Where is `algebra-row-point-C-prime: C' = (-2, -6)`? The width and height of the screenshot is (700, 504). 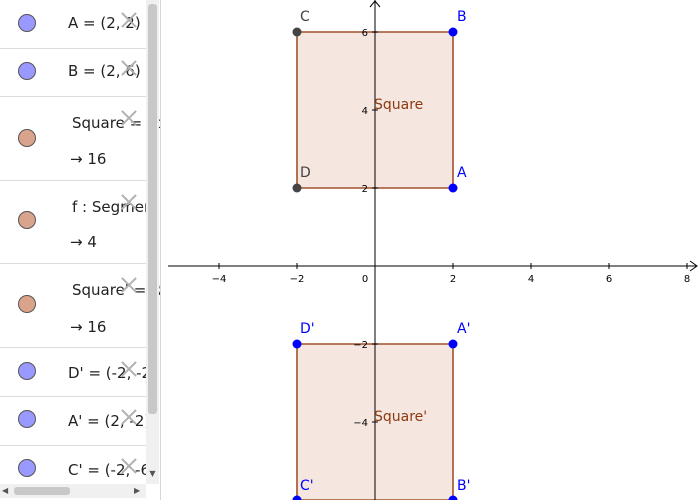
algebra-row-point-C-prime: C' = (-2, -6) is located at coordinates (78, 465).